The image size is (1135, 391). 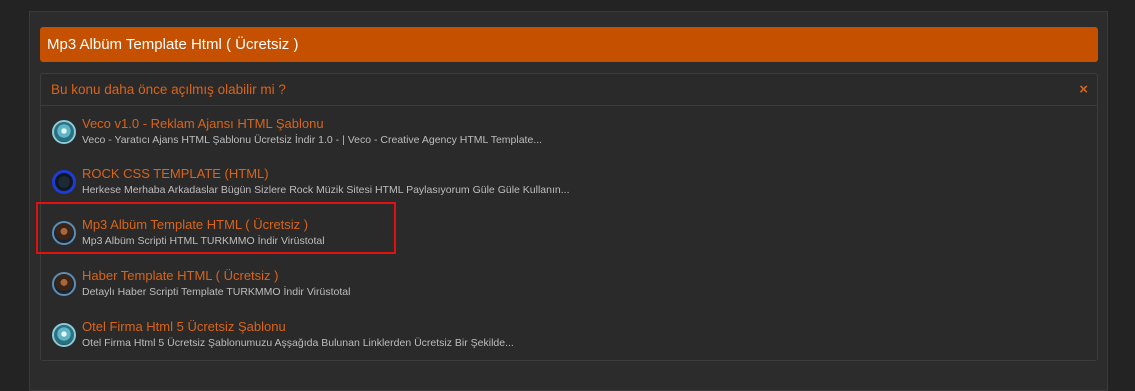 I want to click on list-item-title: Veco v1.0 - Reklam Ajansı HTML Şablonu, so click(x=203, y=123).